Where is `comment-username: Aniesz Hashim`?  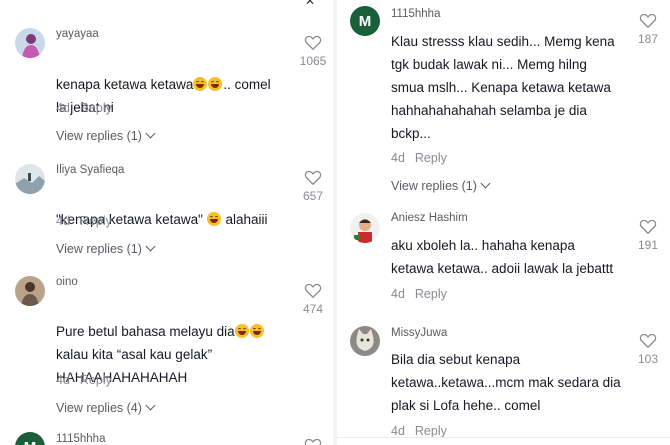
comment-username: Aniesz Hashim is located at coordinates (429, 218).